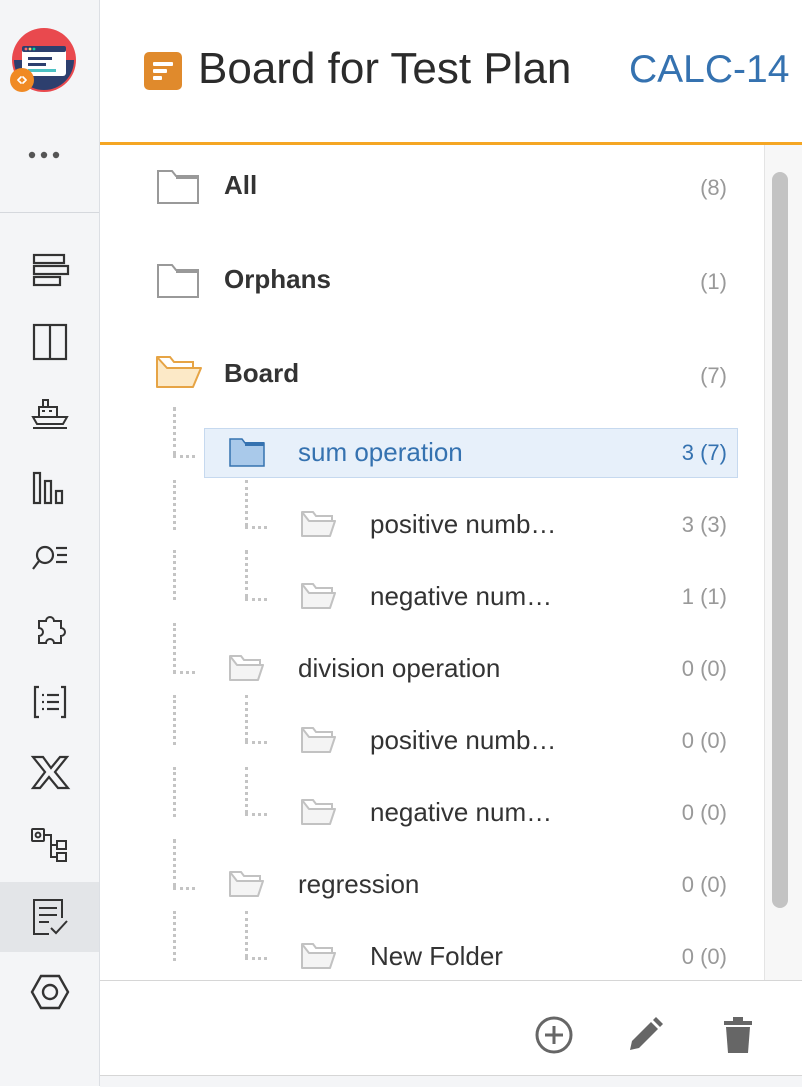 The width and height of the screenshot is (802, 1087). I want to click on tree-item-count: (7), so click(713, 375).